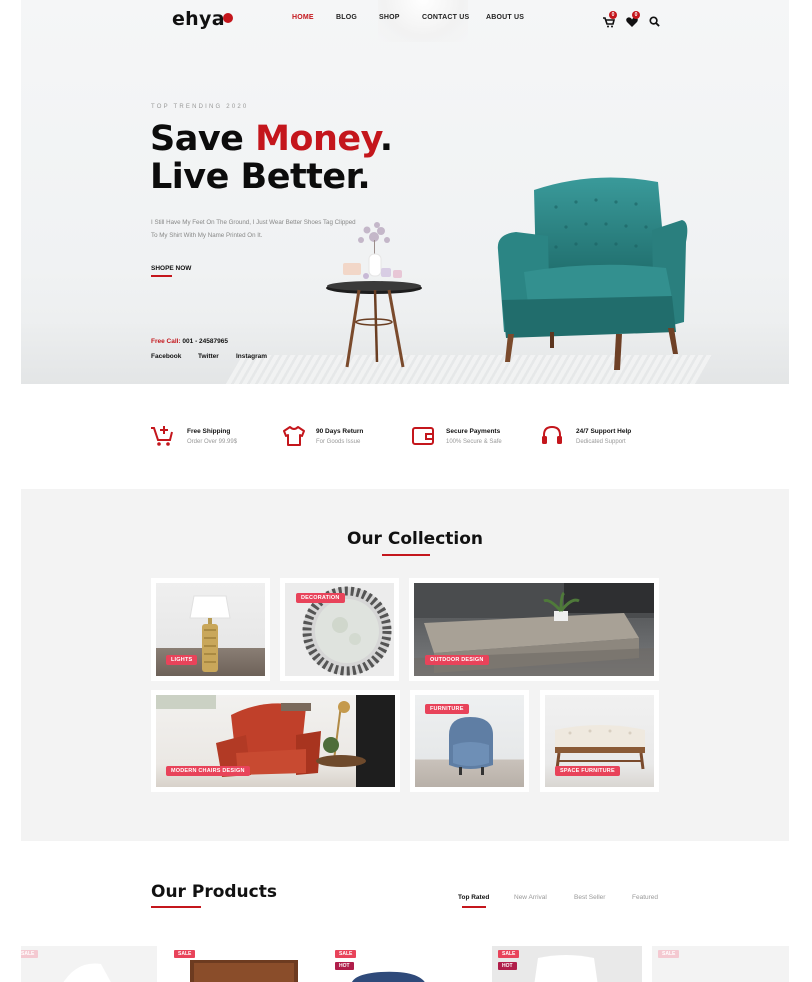 Image resolution: width=812 pixels, height=982 pixels. Describe the element at coordinates (654, 21) in the screenshot. I see `search-icon` at that location.